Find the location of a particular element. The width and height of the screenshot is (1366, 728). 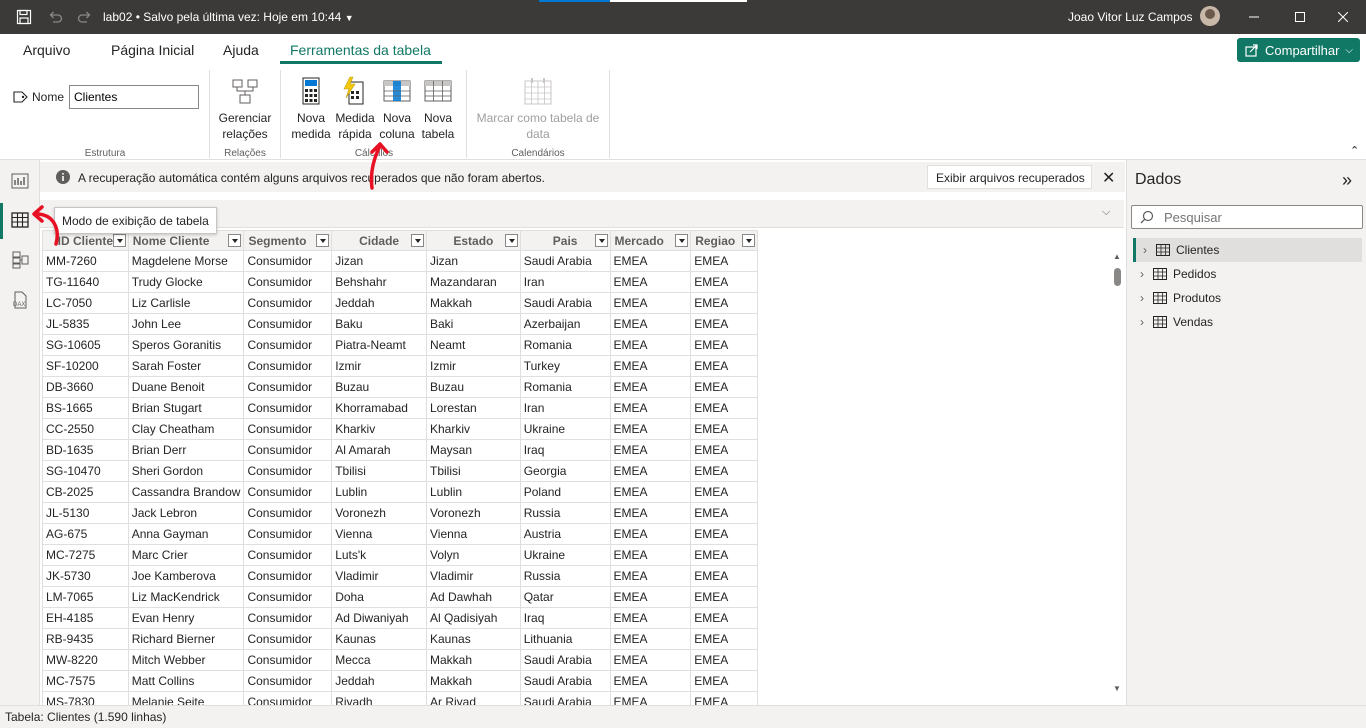

close-button is located at coordinates (1343, 17).